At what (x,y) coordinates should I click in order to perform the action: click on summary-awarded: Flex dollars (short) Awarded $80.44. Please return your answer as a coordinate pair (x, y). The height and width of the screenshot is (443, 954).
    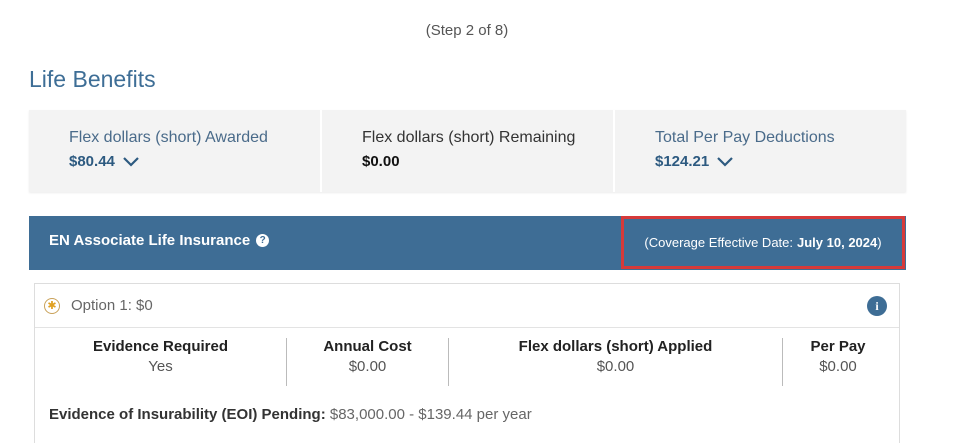
    Looking at the image, I should click on (174, 151).